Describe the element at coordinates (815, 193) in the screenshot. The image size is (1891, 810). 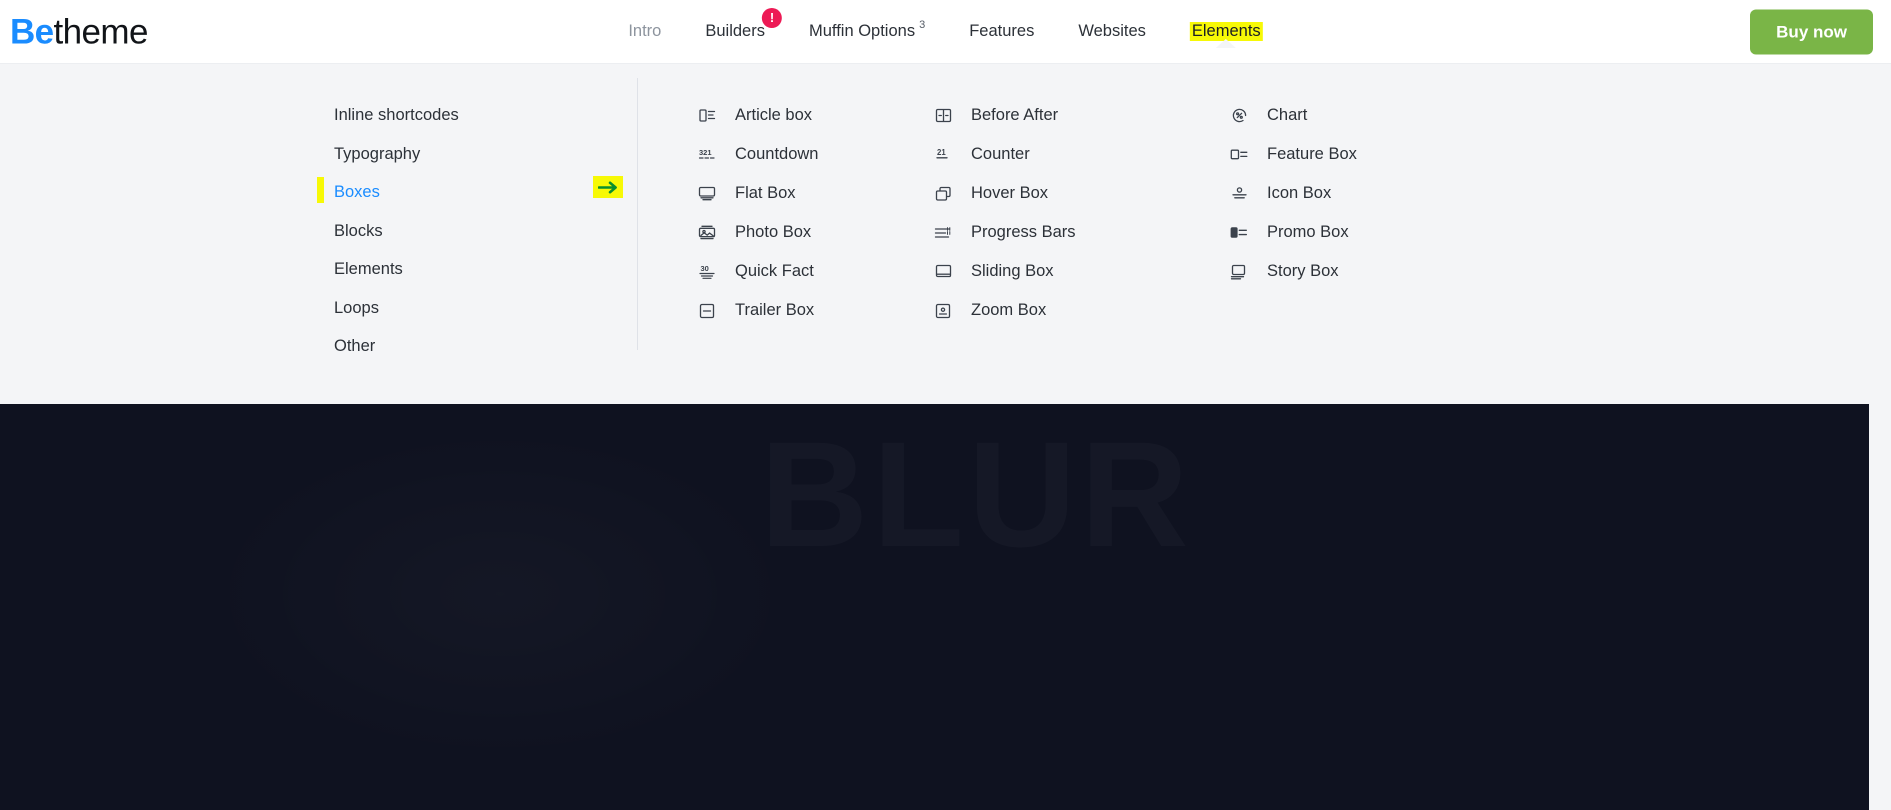
I see `menu-item-flat-box: Flat Box` at that location.